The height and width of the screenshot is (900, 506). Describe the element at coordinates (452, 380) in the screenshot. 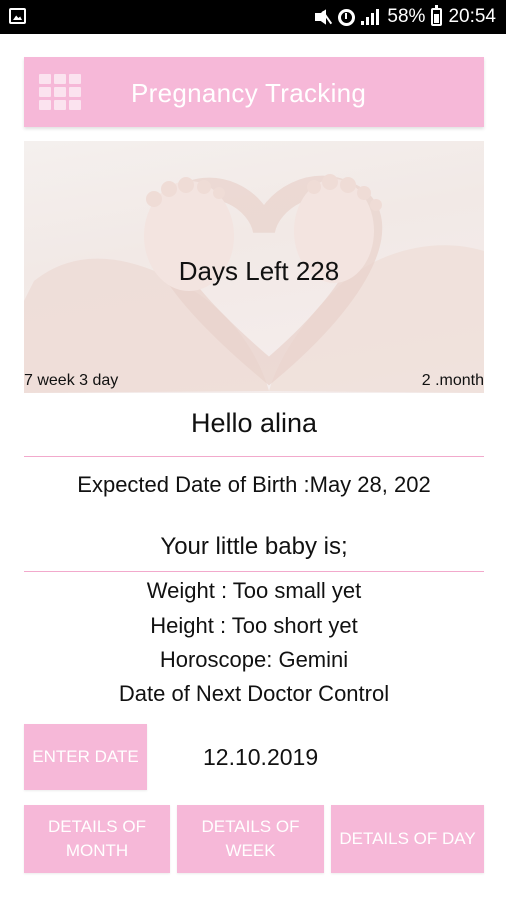

I see `month-label: 2 .month` at that location.